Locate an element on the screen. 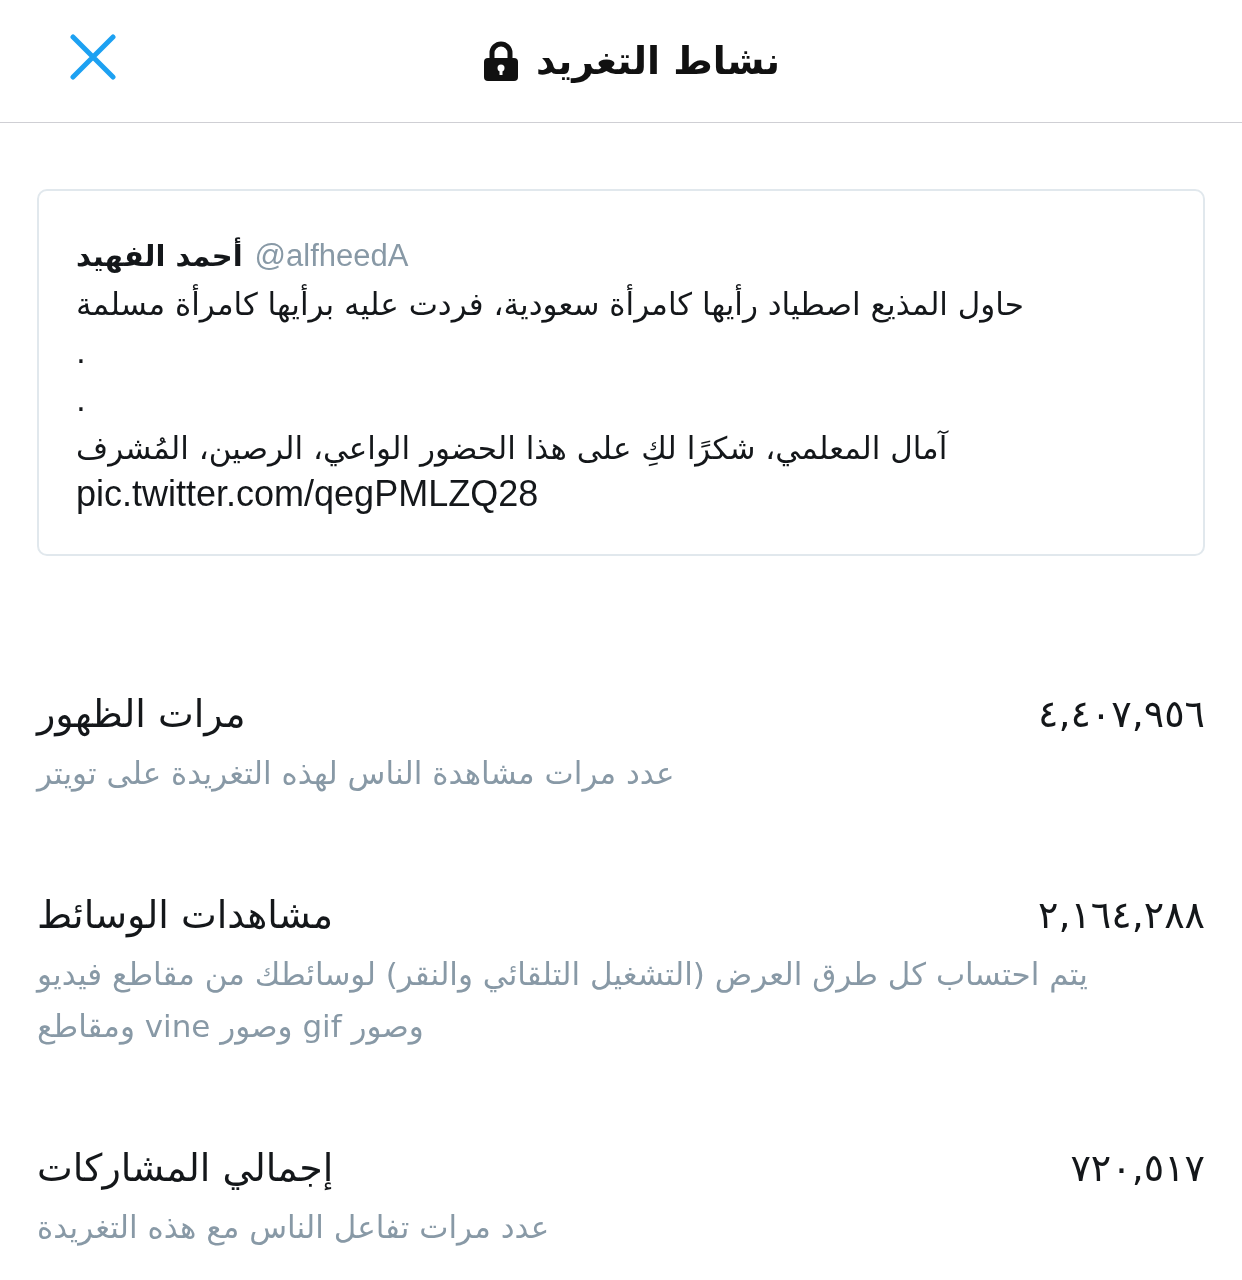 This screenshot has width=1242, height=1280. tweet-text-line: آمال المعلمي، شكرًا لكِ على هذا الحضور الواعي، الرصين، المُشرف is located at coordinates (512, 448).